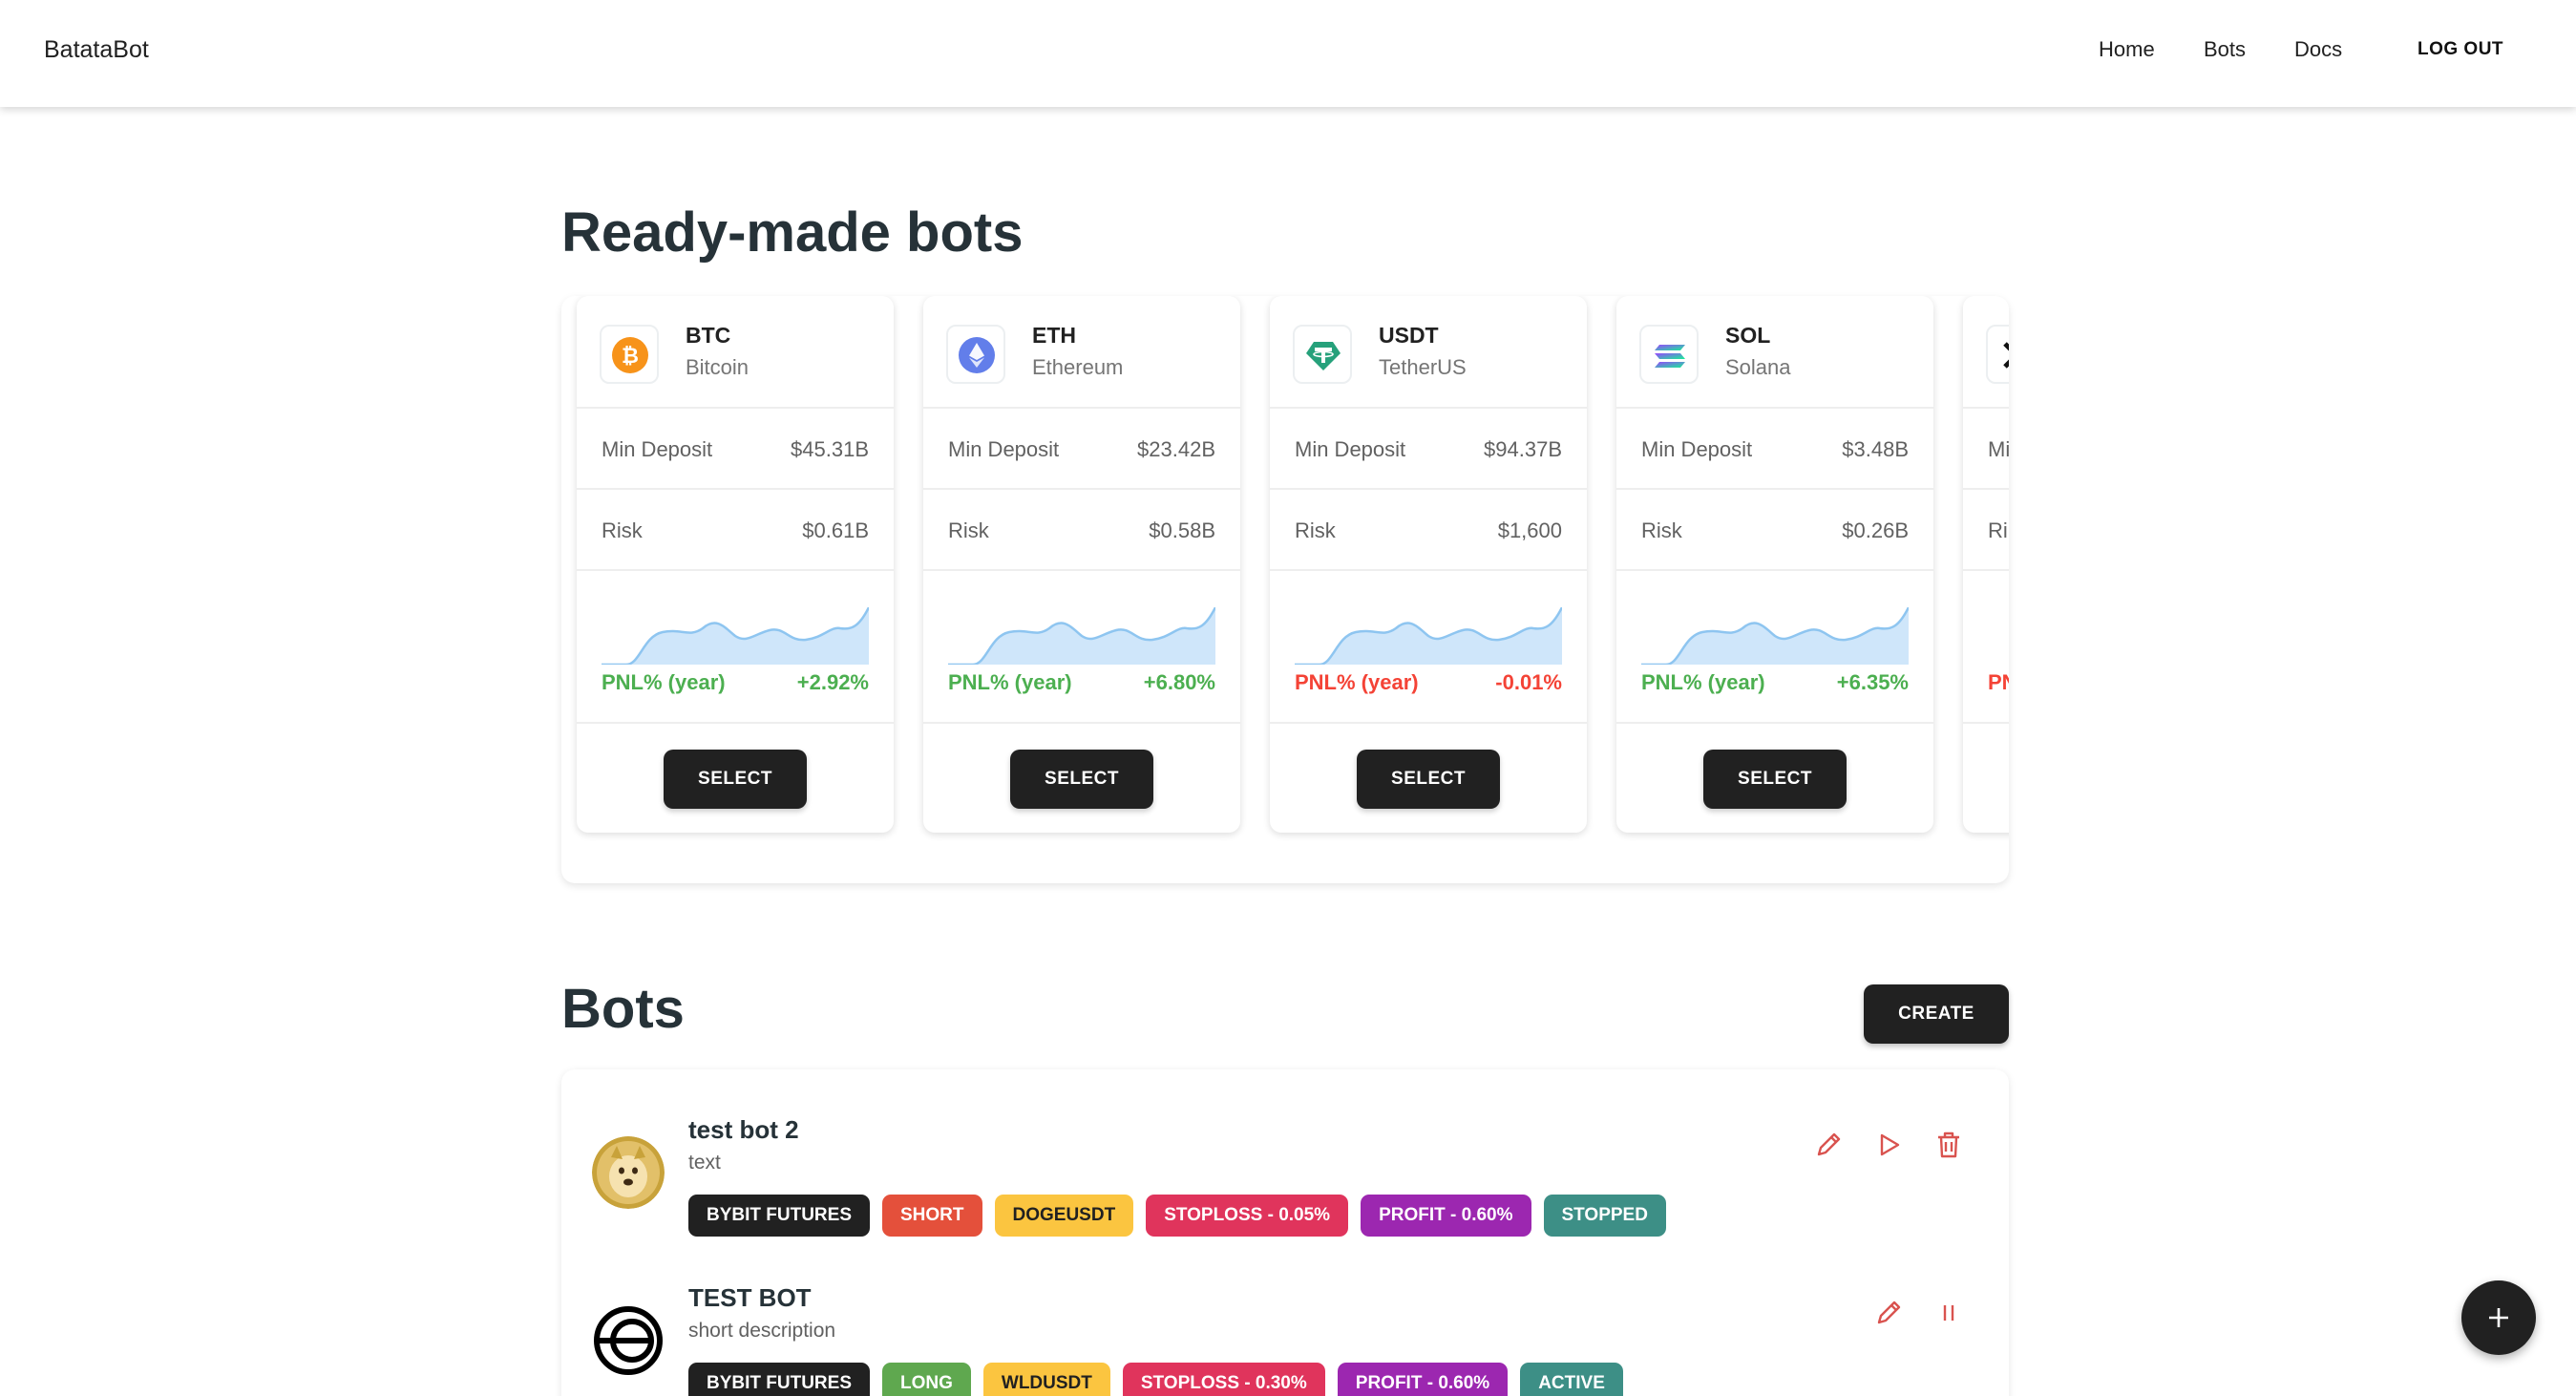  Describe the element at coordinates (1409, 335) in the screenshot. I see `coin-symbol: USDT` at that location.